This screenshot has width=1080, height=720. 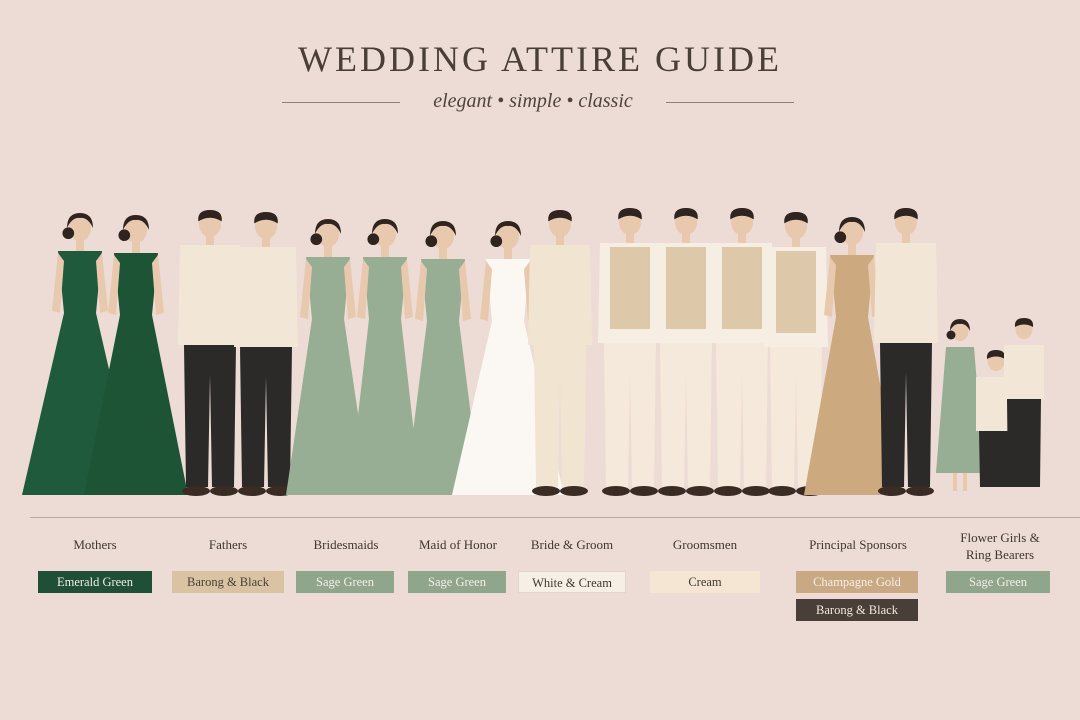 What do you see at coordinates (228, 544) in the screenshot?
I see `group-label-fathers: Fathers` at bounding box center [228, 544].